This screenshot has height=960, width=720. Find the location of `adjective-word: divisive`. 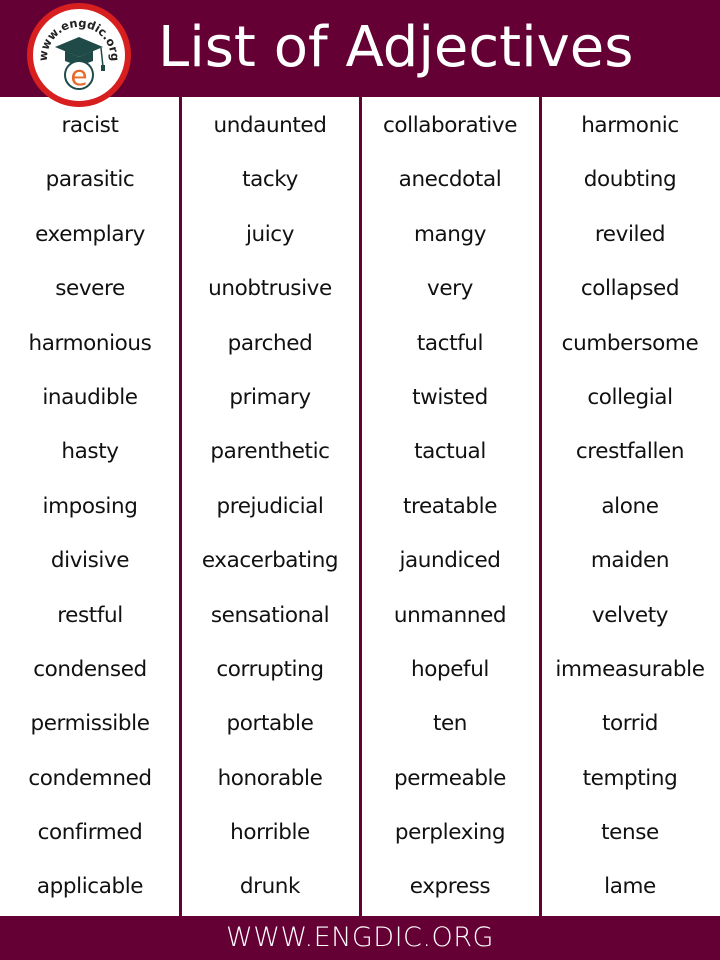

adjective-word: divisive is located at coordinates (90, 561).